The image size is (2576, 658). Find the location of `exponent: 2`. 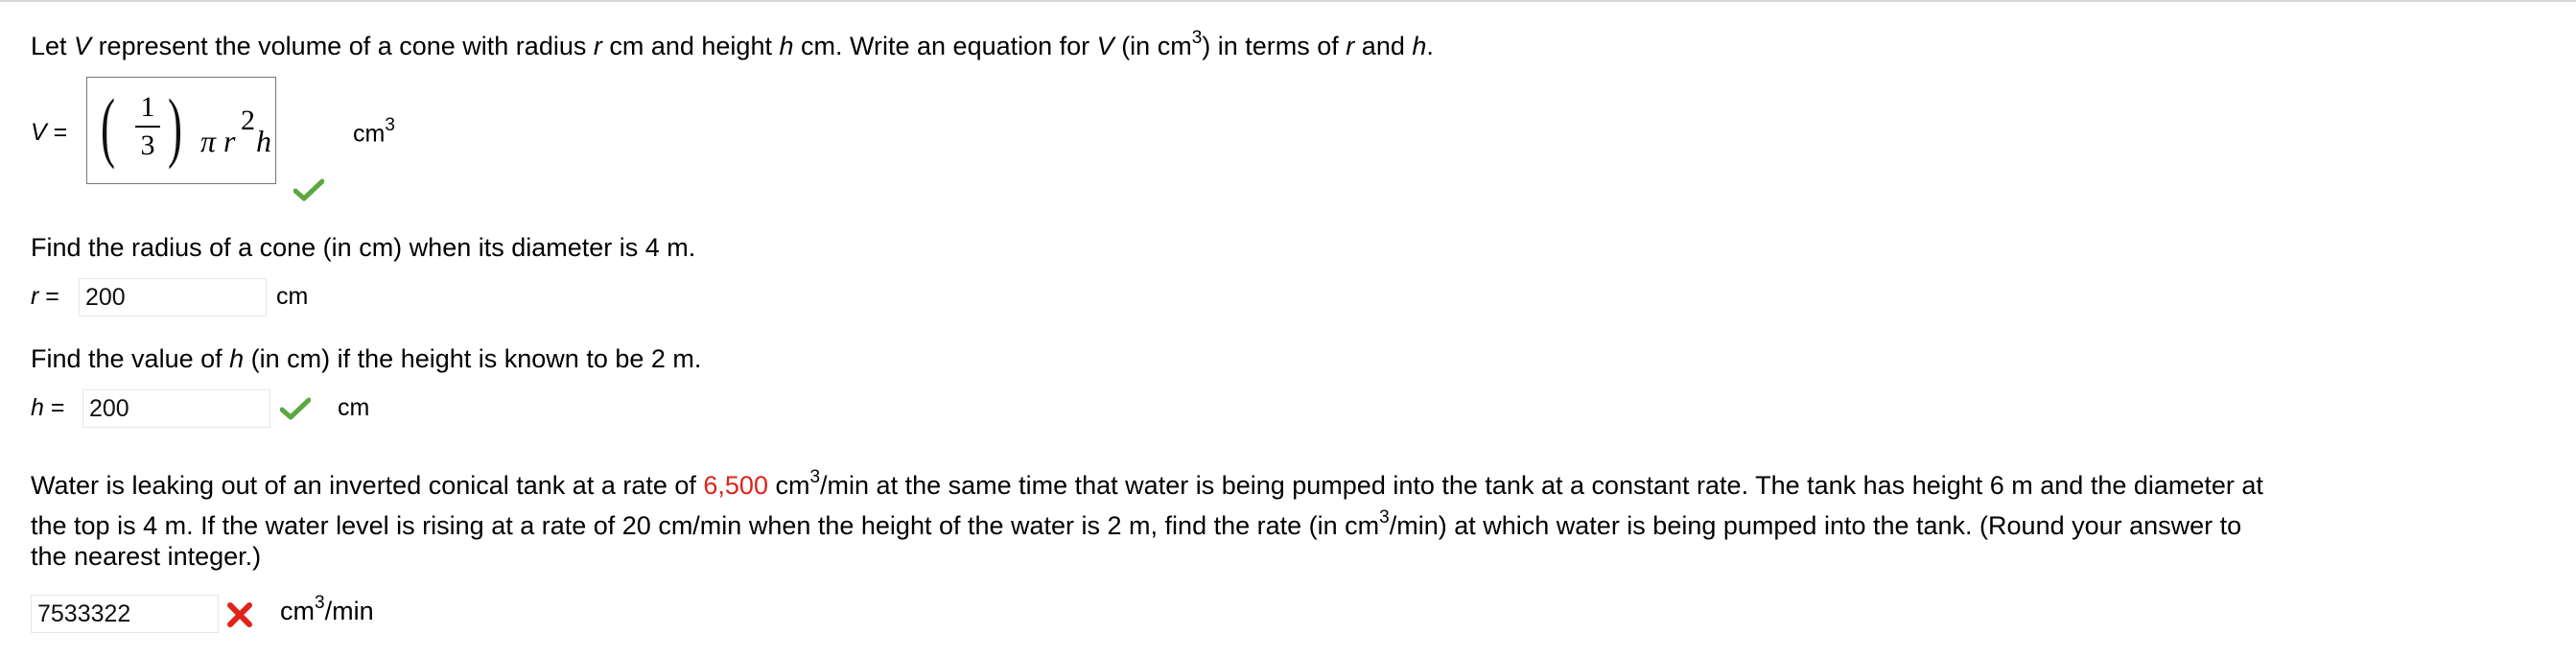

exponent: 2 is located at coordinates (248, 120).